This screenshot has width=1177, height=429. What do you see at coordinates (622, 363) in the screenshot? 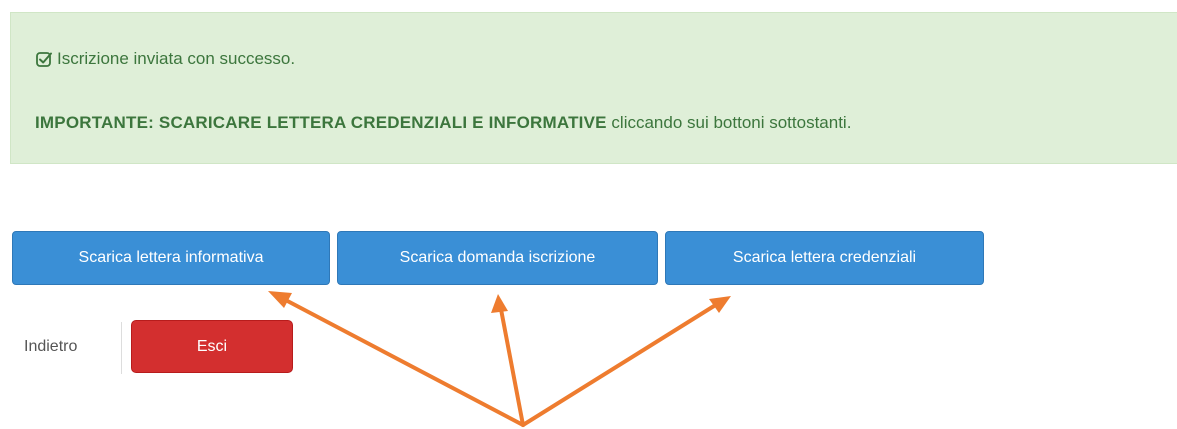
I see `annotation-arrow-right` at bounding box center [622, 363].